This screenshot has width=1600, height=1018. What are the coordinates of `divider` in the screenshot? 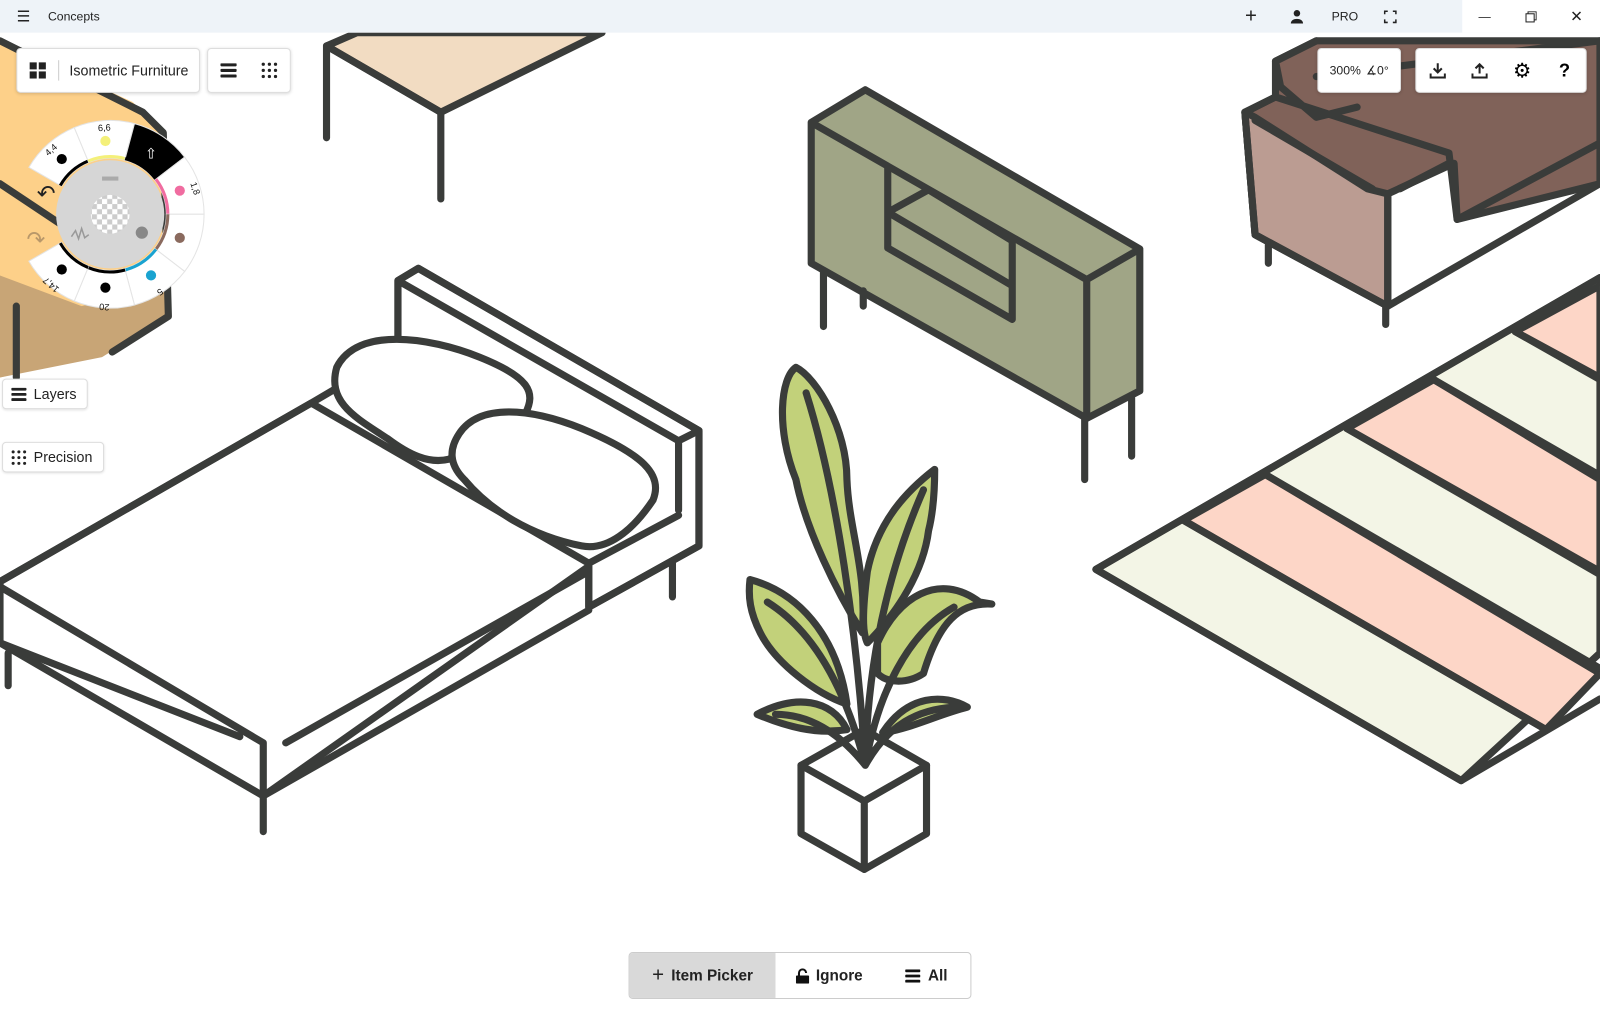 It's located at (59, 70).